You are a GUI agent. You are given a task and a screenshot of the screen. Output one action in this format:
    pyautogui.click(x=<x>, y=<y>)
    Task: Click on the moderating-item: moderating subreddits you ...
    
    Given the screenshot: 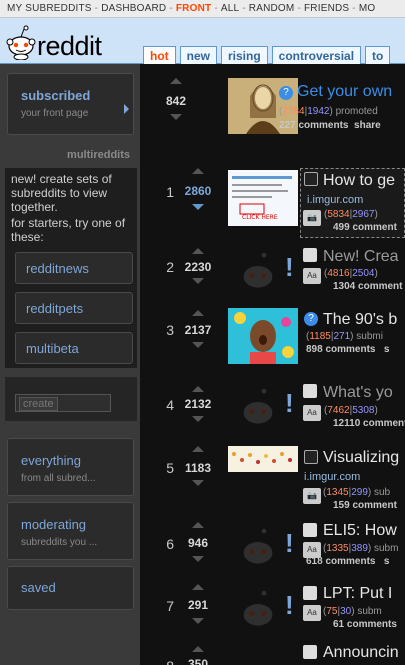 What is the action you would take?
    pyautogui.click(x=70, y=531)
    